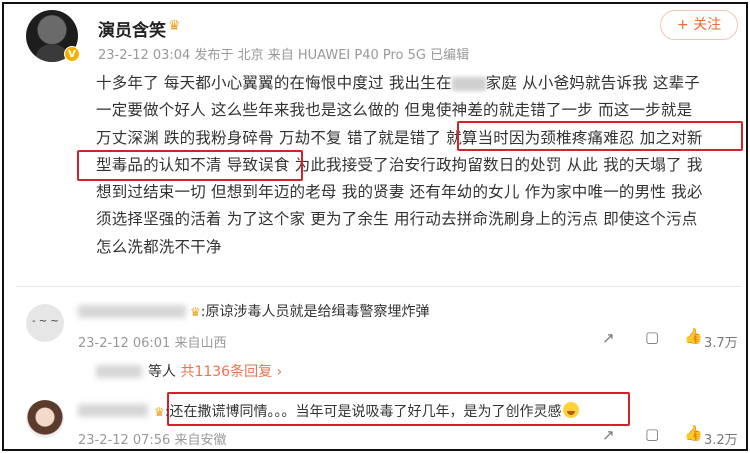 This screenshot has height=453, width=750. What do you see at coordinates (279, 372) in the screenshot?
I see `chevron-right-icon: ›` at bounding box center [279, 372].